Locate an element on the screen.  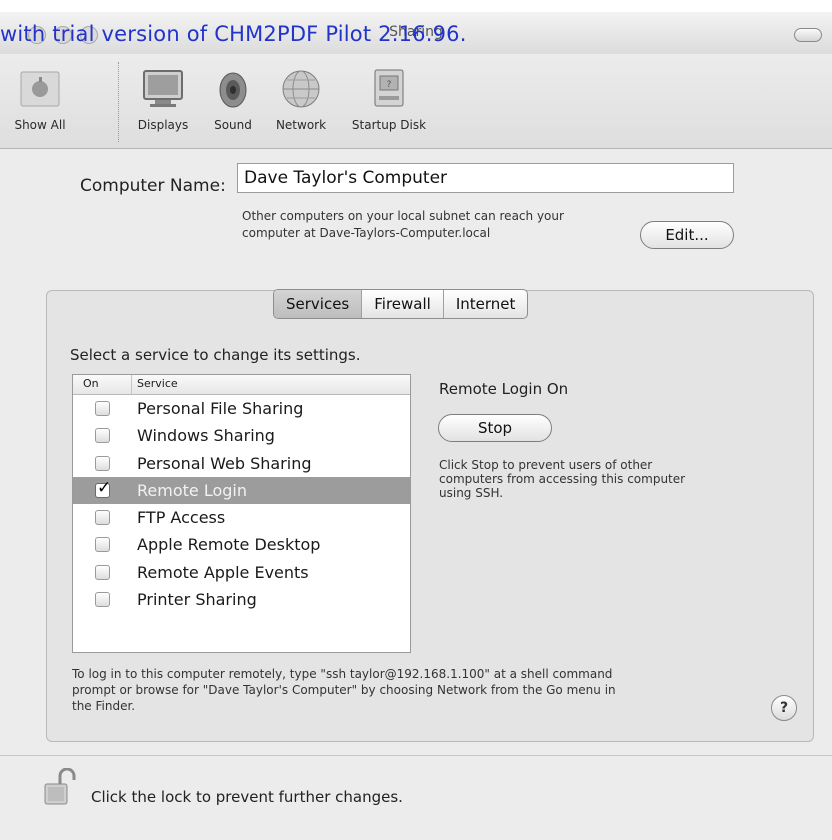
service-row-selected: ✓ Remote Login is located at coordinates (241, 490).